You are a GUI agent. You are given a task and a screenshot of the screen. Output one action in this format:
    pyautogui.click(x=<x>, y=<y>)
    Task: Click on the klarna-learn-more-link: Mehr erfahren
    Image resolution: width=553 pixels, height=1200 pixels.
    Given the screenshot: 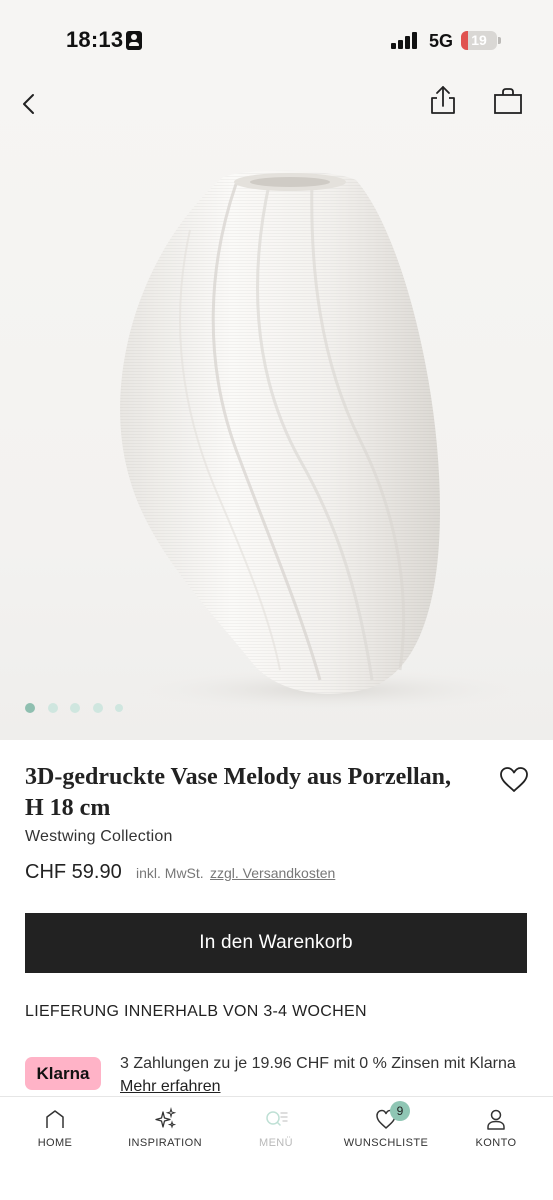 What is the action you would take?
    pyautogui.click(x=170, y=1086)
    